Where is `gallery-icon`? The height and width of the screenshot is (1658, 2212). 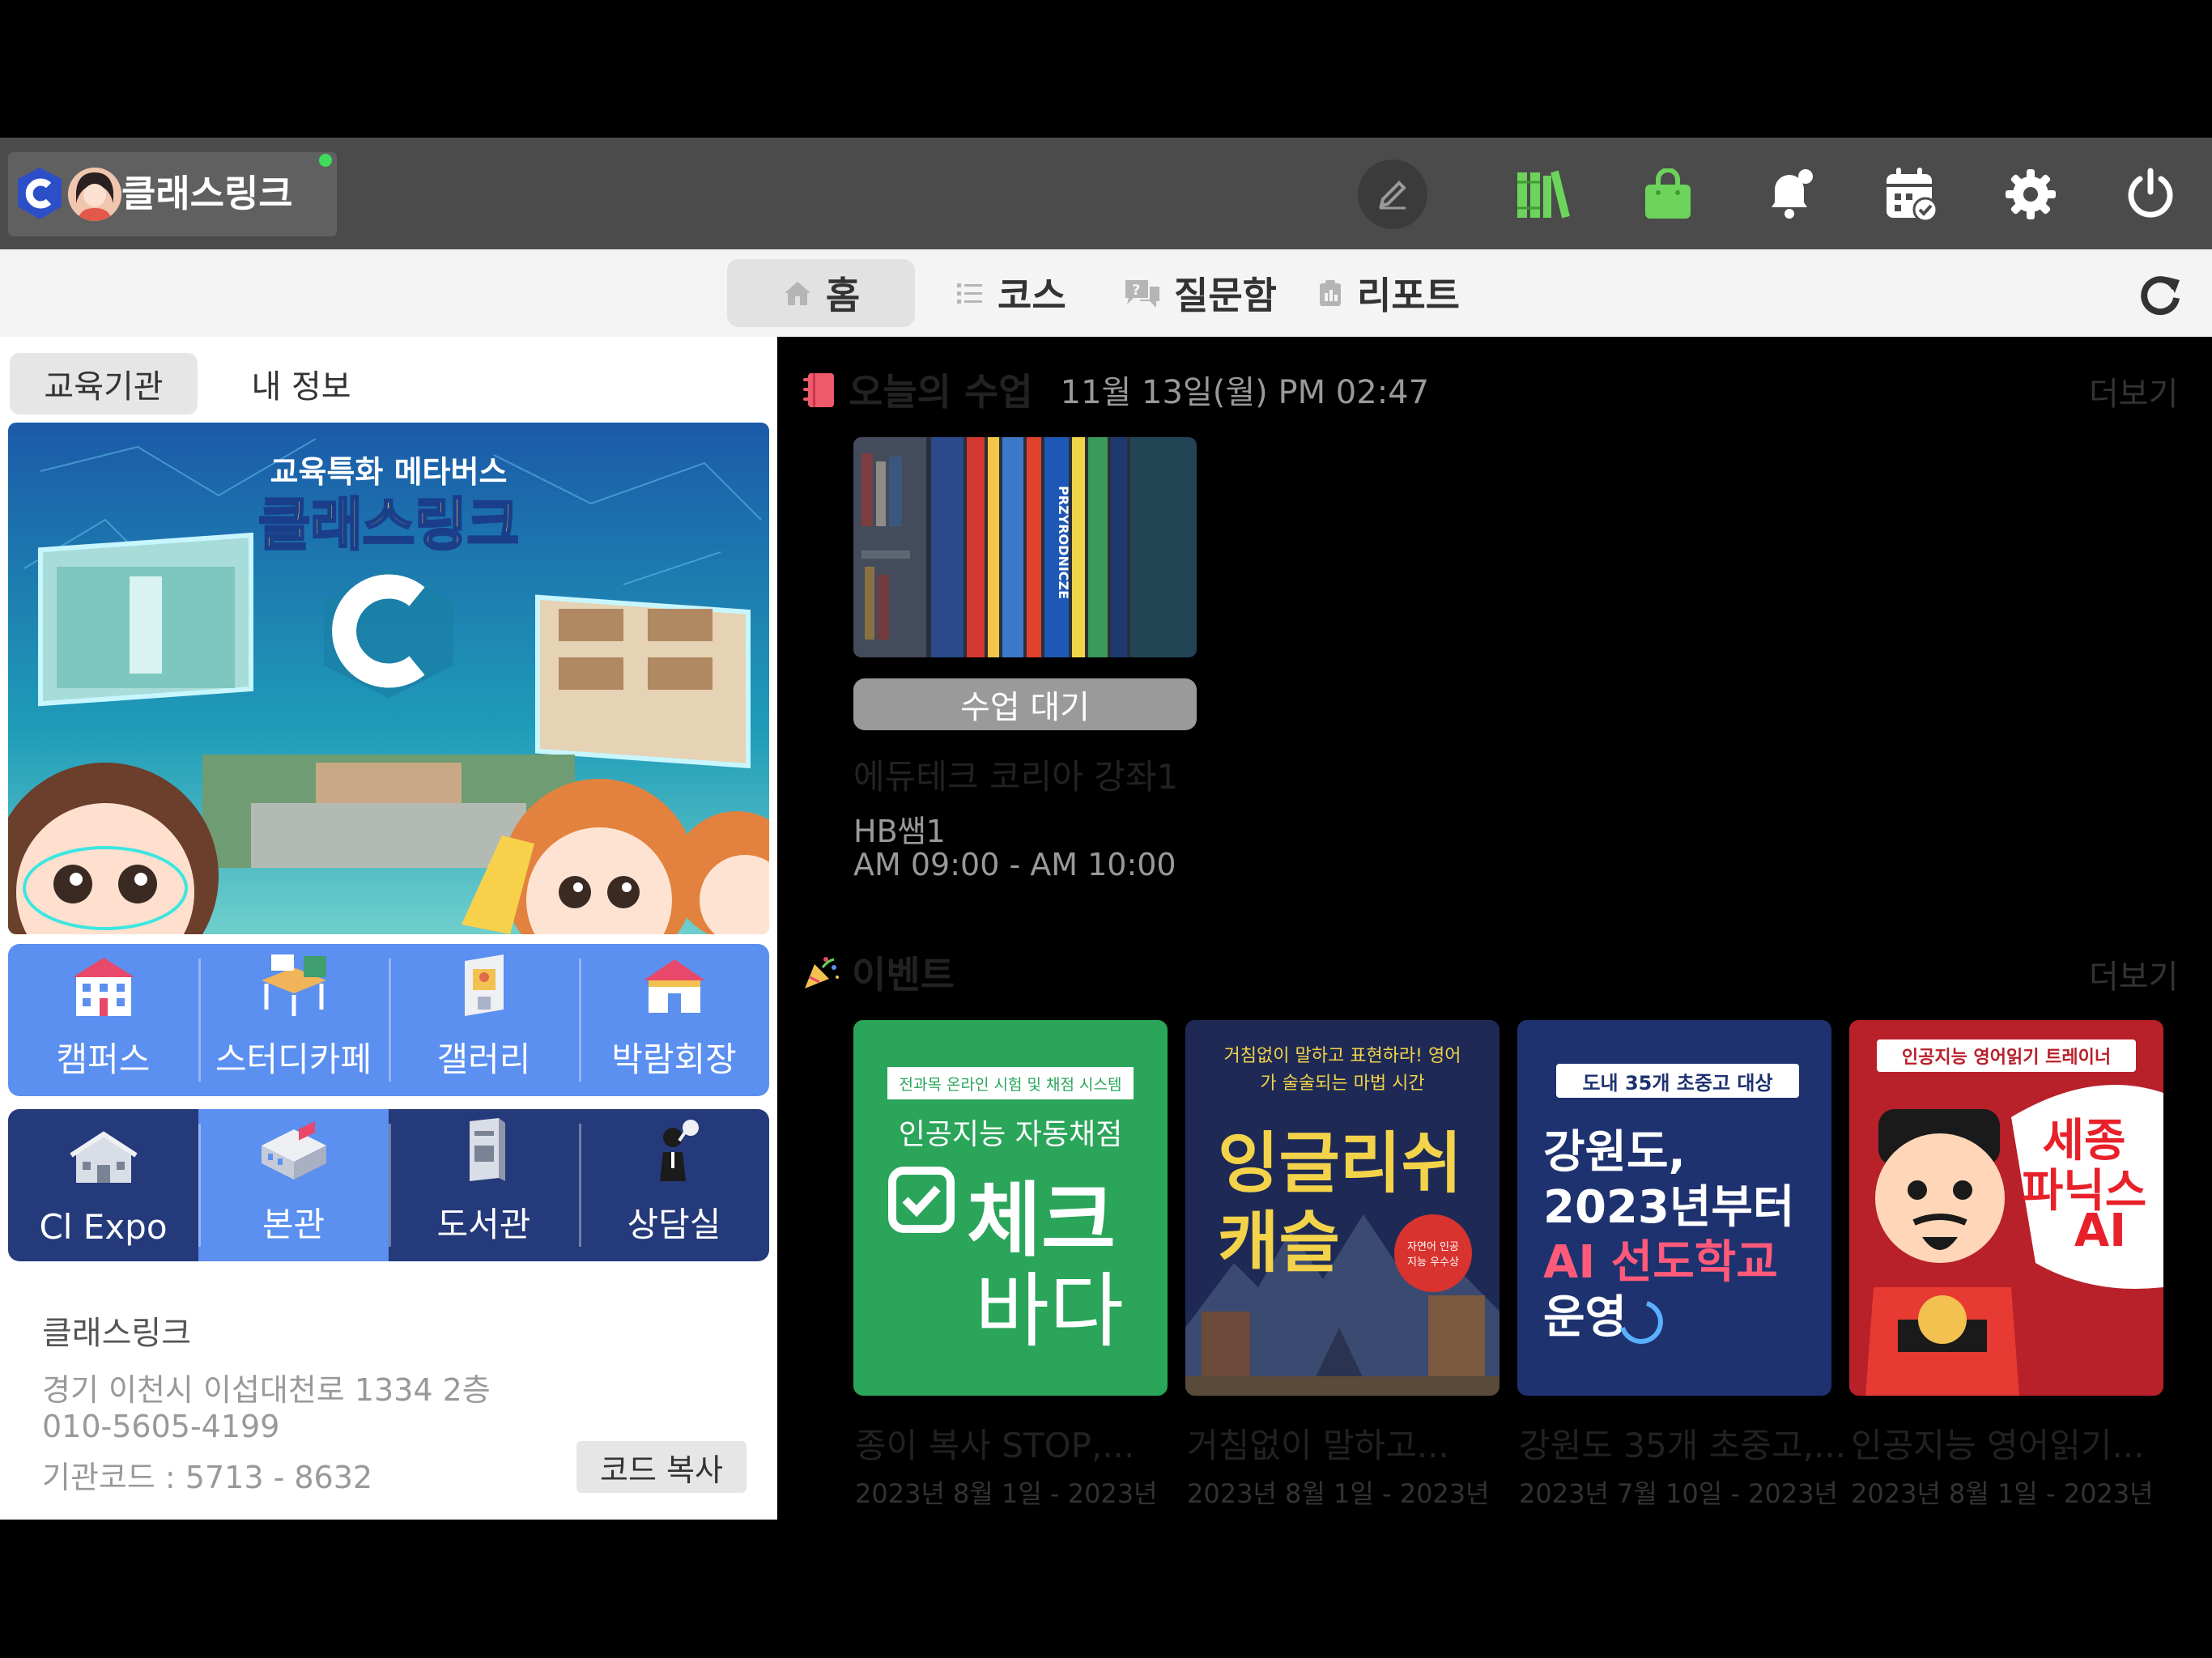
gallery-icon is located at coordinates (484, 985).